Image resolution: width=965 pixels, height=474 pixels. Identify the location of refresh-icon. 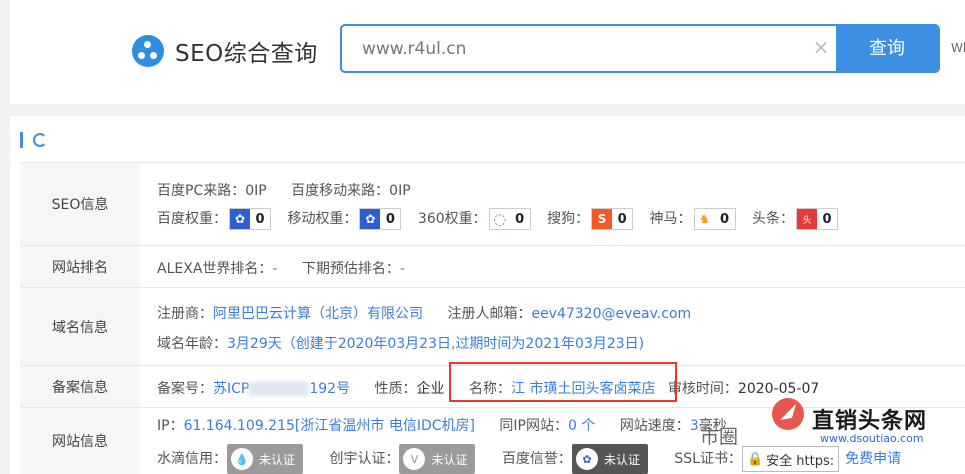
(40, 140).